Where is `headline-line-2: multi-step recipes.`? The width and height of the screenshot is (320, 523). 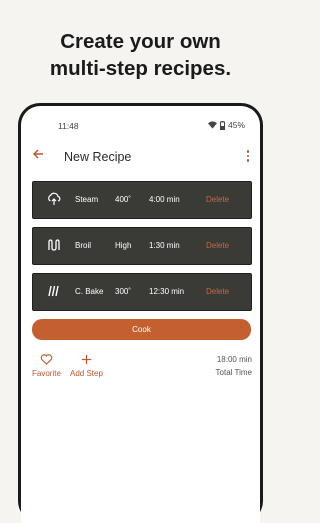
headline-line-2: multi-step recipes. is located at coordinates (140, 68).